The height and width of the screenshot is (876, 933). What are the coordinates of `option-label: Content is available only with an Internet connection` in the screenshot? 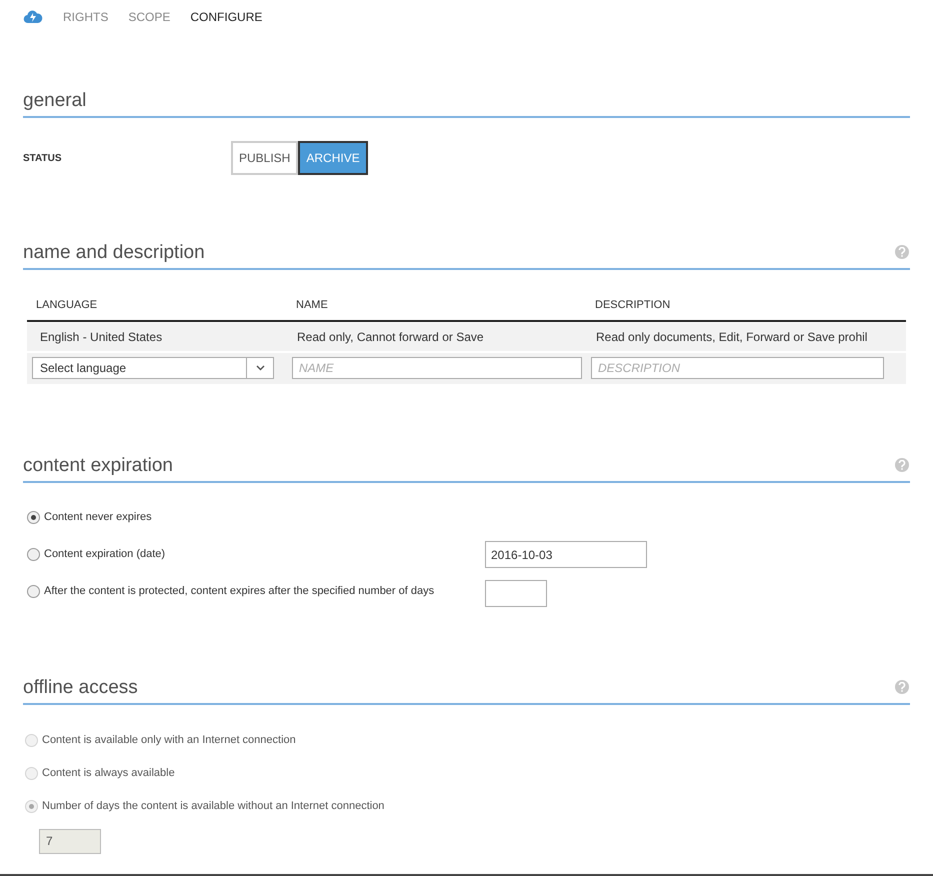 It's located at (169, 740).